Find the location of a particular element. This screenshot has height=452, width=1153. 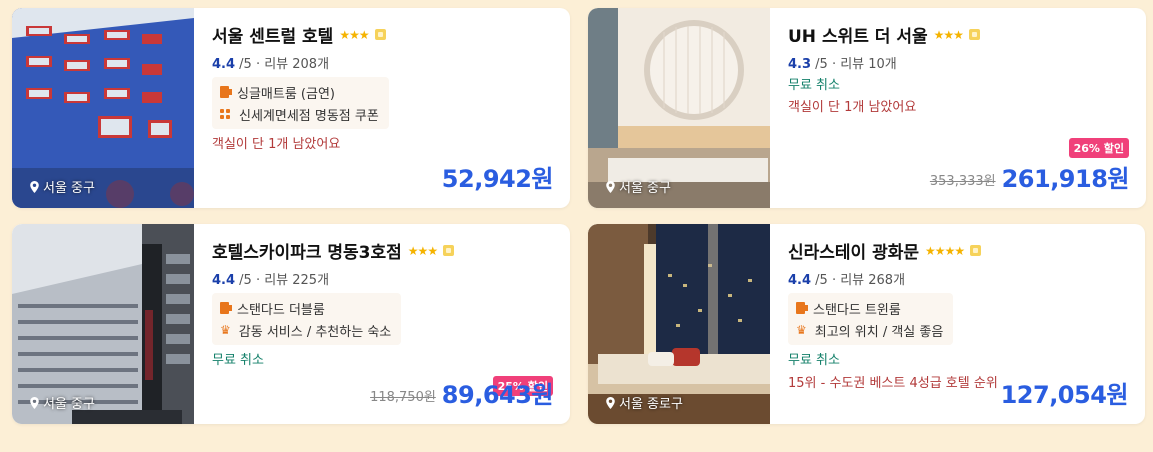

location-text: 서울 종로구 is located at coordinates (651, 404).